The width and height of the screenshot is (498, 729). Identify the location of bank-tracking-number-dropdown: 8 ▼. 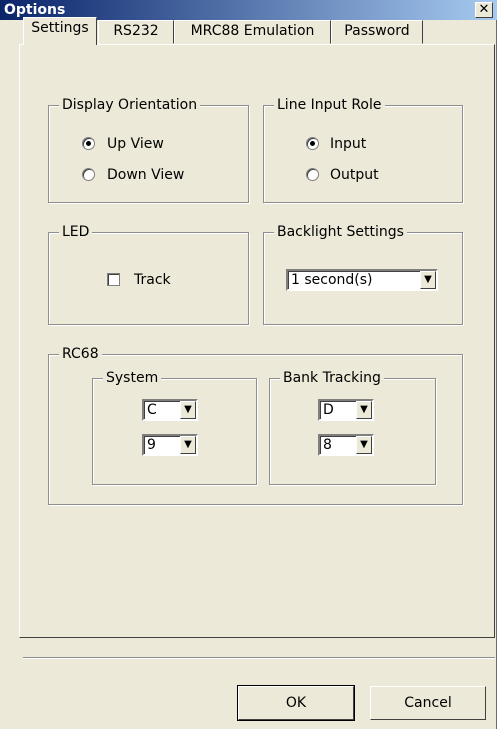
(346, 445).